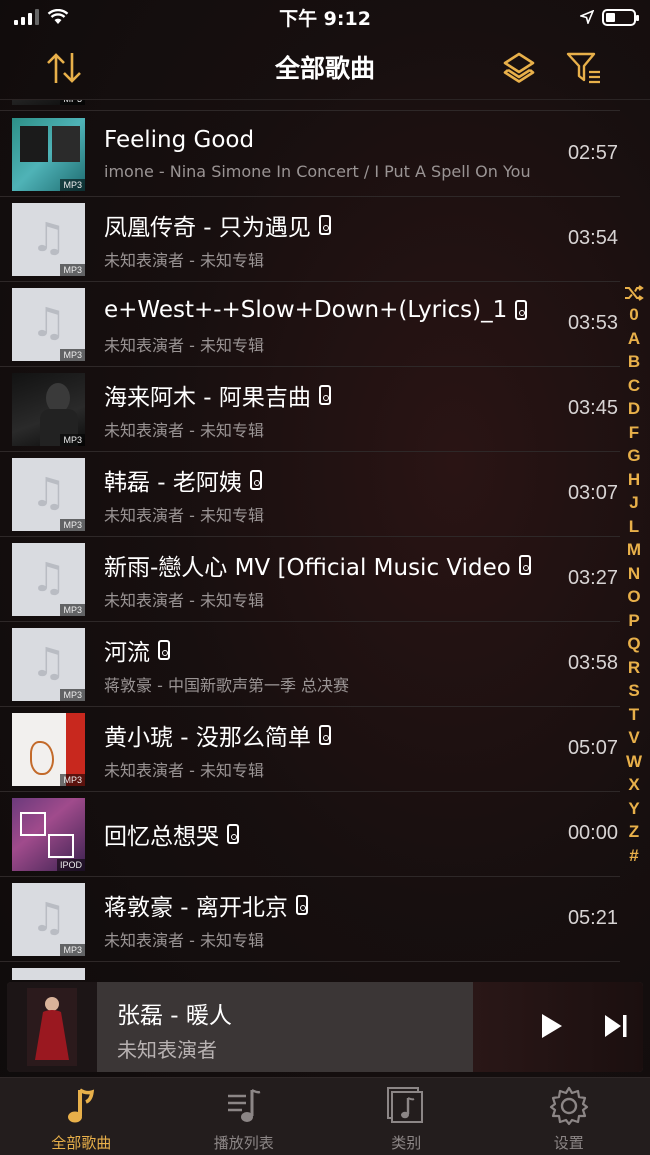 Image resolution: width=650 pixels, height=1155 pixels. What do you see at coordinates (592, 408) in the screenshot?
I see `song-duration: 03:45` at bounding box center [592, 408].